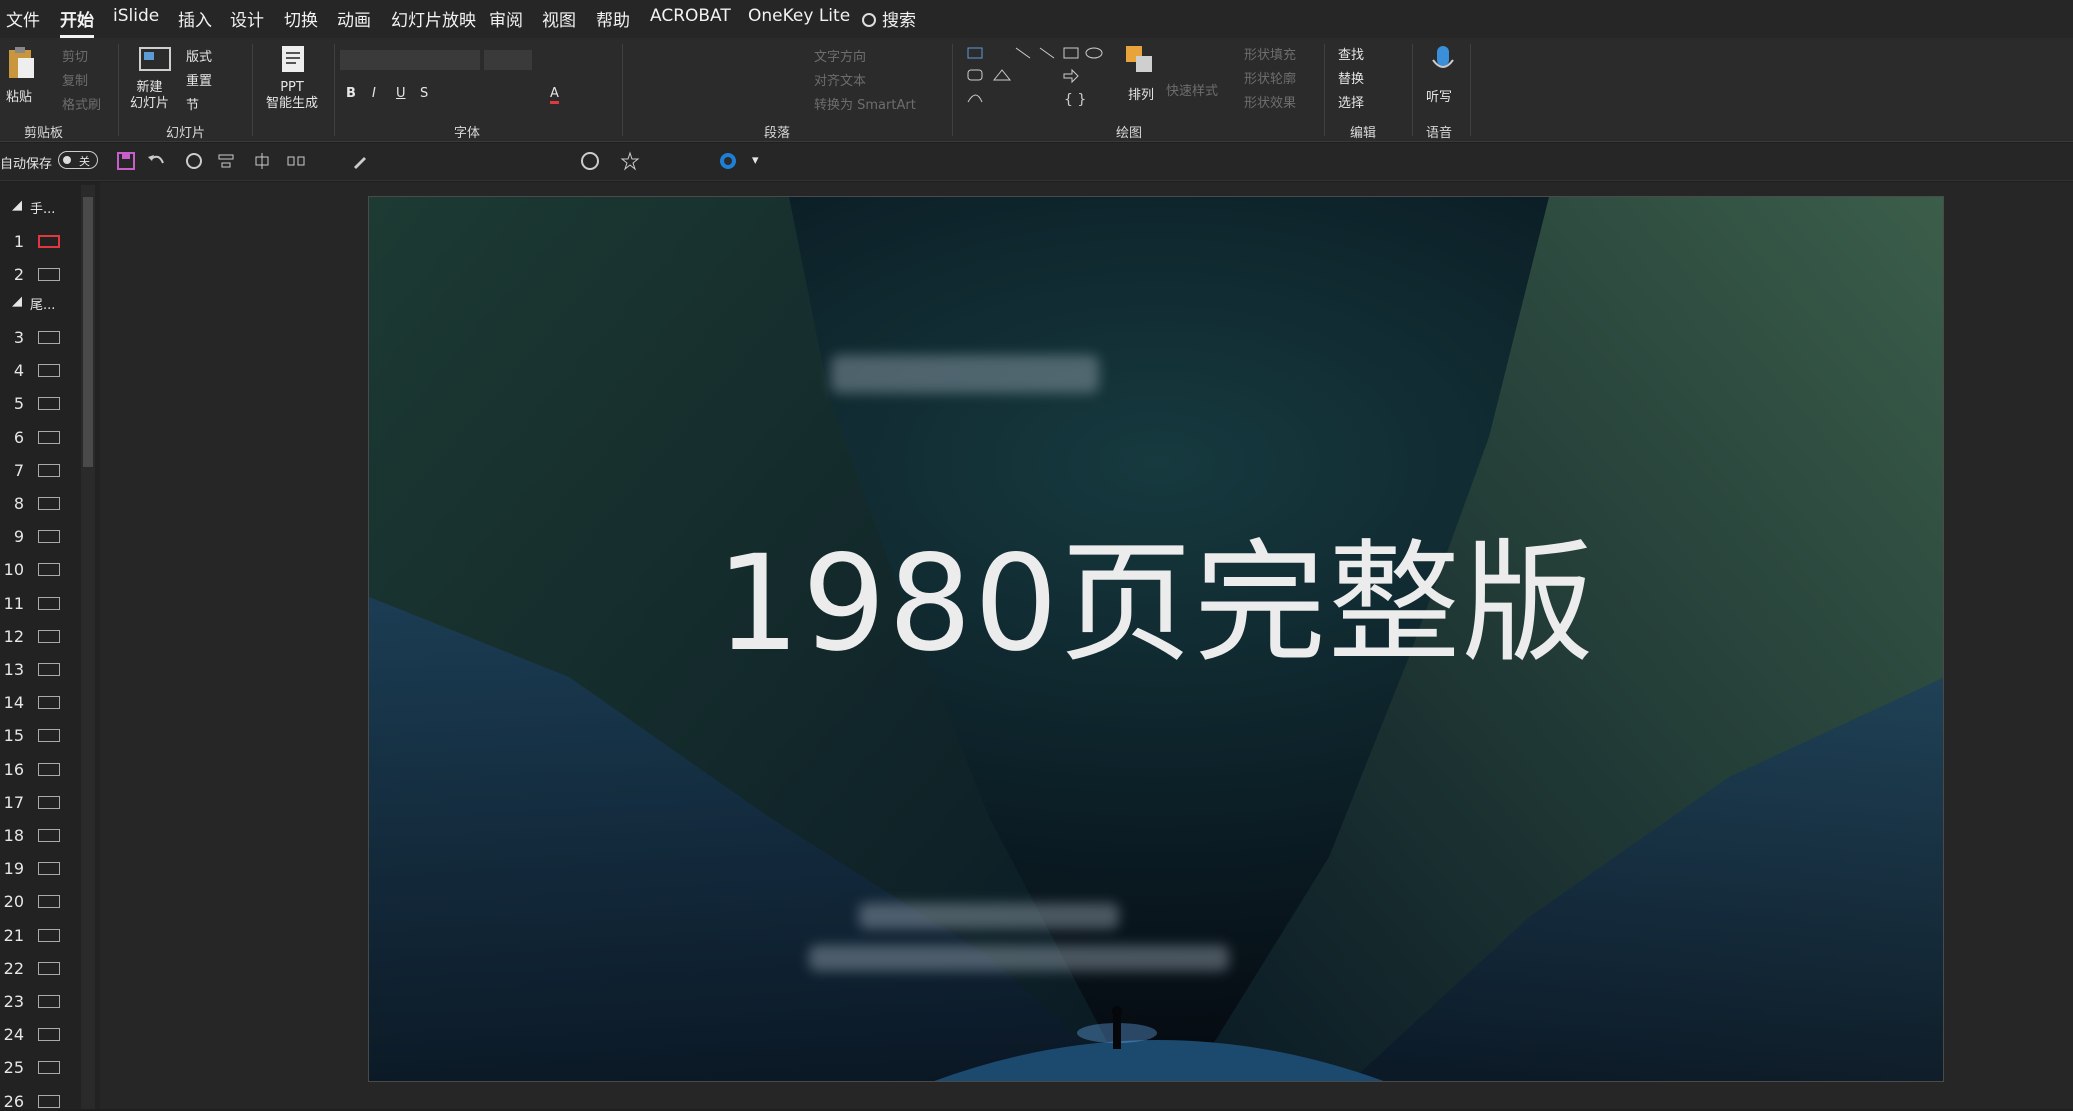 This screenshot has width=2073, height=1111. I want to click on ppt-ai-button: PPT 智能生成, so click(294, 82).